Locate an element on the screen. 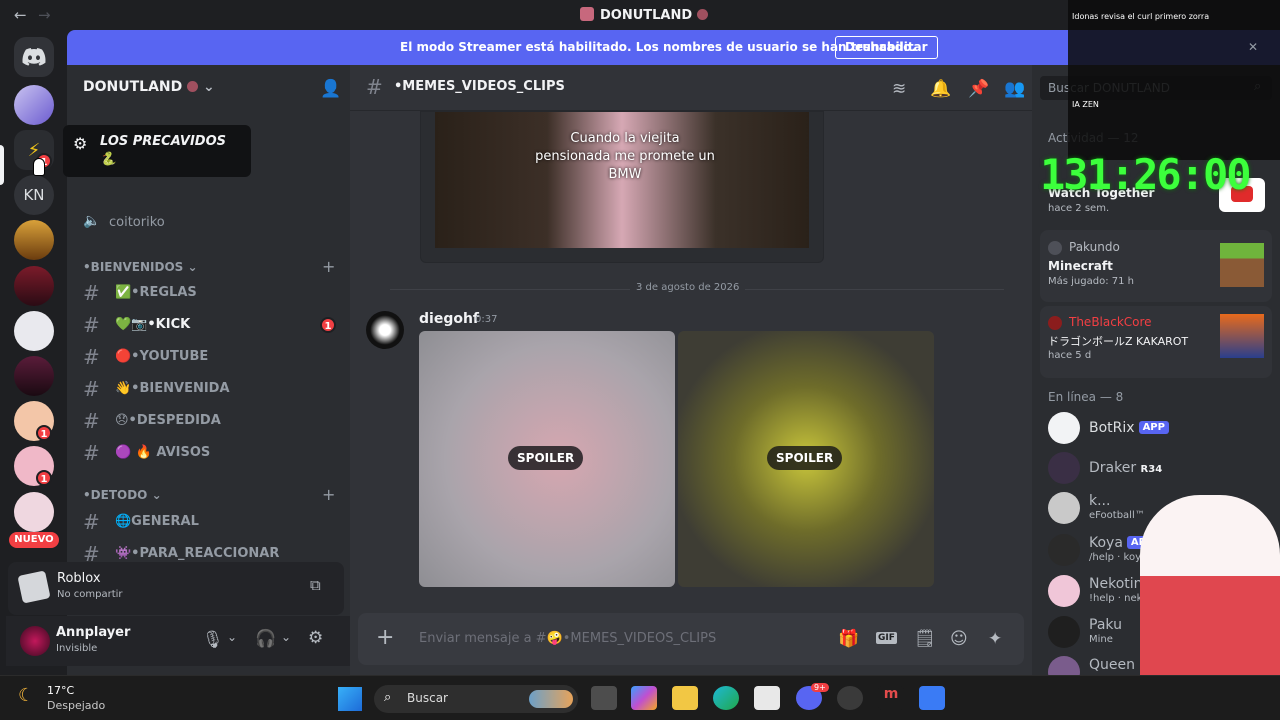 This screenshot has height=720, width=1280. server-icon-anime is located at coordinates (34, 105).